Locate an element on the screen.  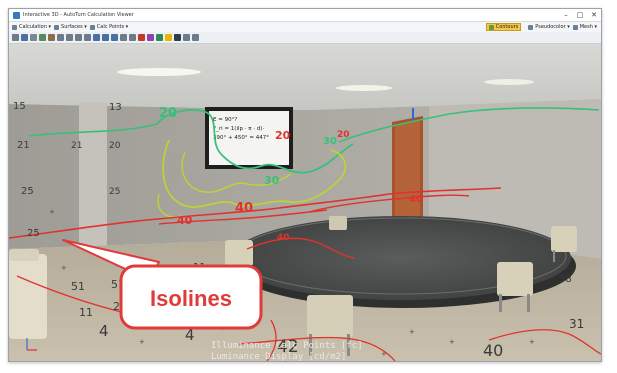
footer-line-1: Illuminance Calc Points [fc] is located at coordinates (287, 346).